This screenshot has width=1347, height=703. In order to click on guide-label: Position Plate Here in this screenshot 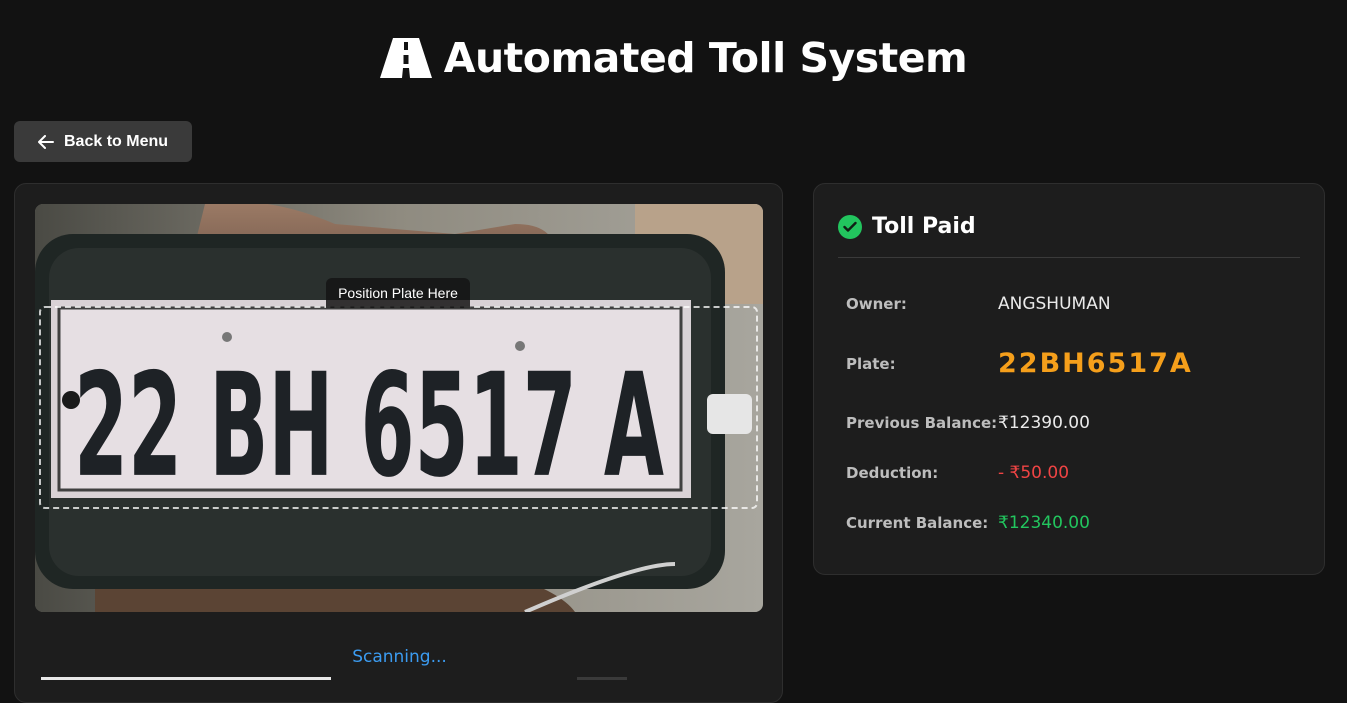, I will do `click(398, 293)`.